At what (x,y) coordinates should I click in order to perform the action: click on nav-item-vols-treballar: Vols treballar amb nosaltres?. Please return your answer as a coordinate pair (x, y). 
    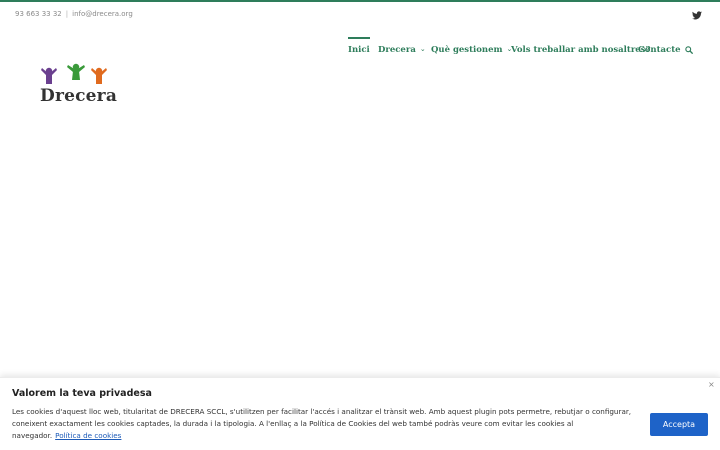
    Looking at the image, I should click on (580, 50).